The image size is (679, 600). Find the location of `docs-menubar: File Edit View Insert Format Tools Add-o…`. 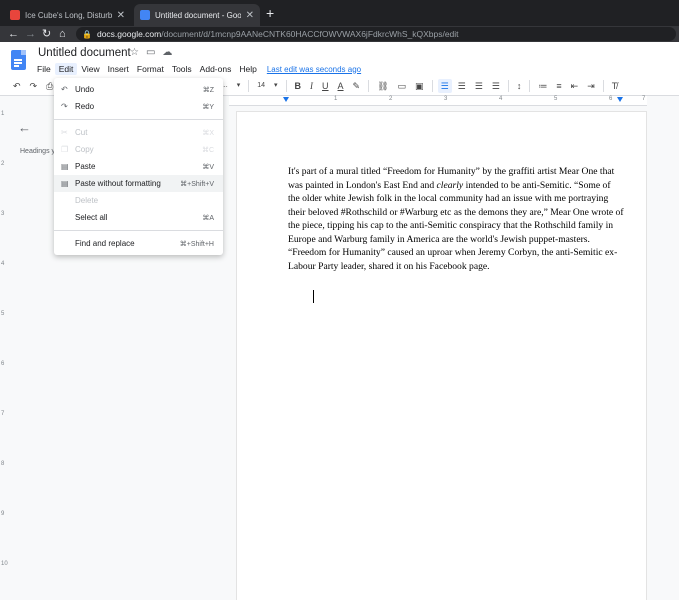

docs-menubar: File Edit View Insert Format Tools Add-o… is located at coordinates (197, 69).